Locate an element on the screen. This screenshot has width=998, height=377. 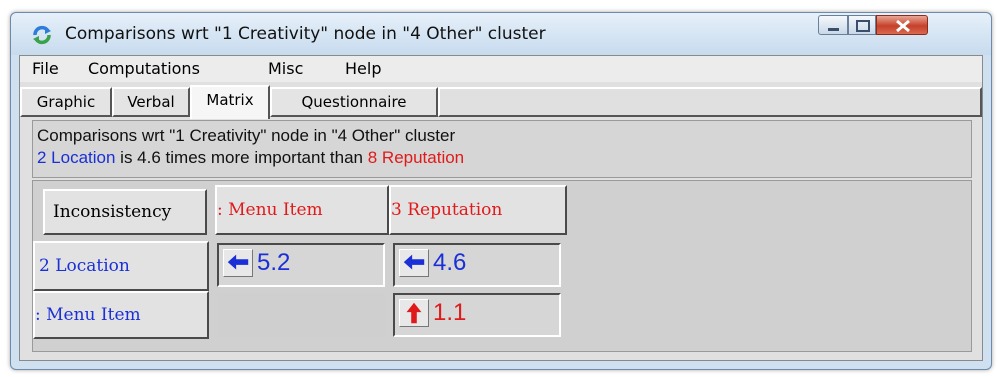
column-header-menu-item: : Menu Item is located at coordinates (302, 210).